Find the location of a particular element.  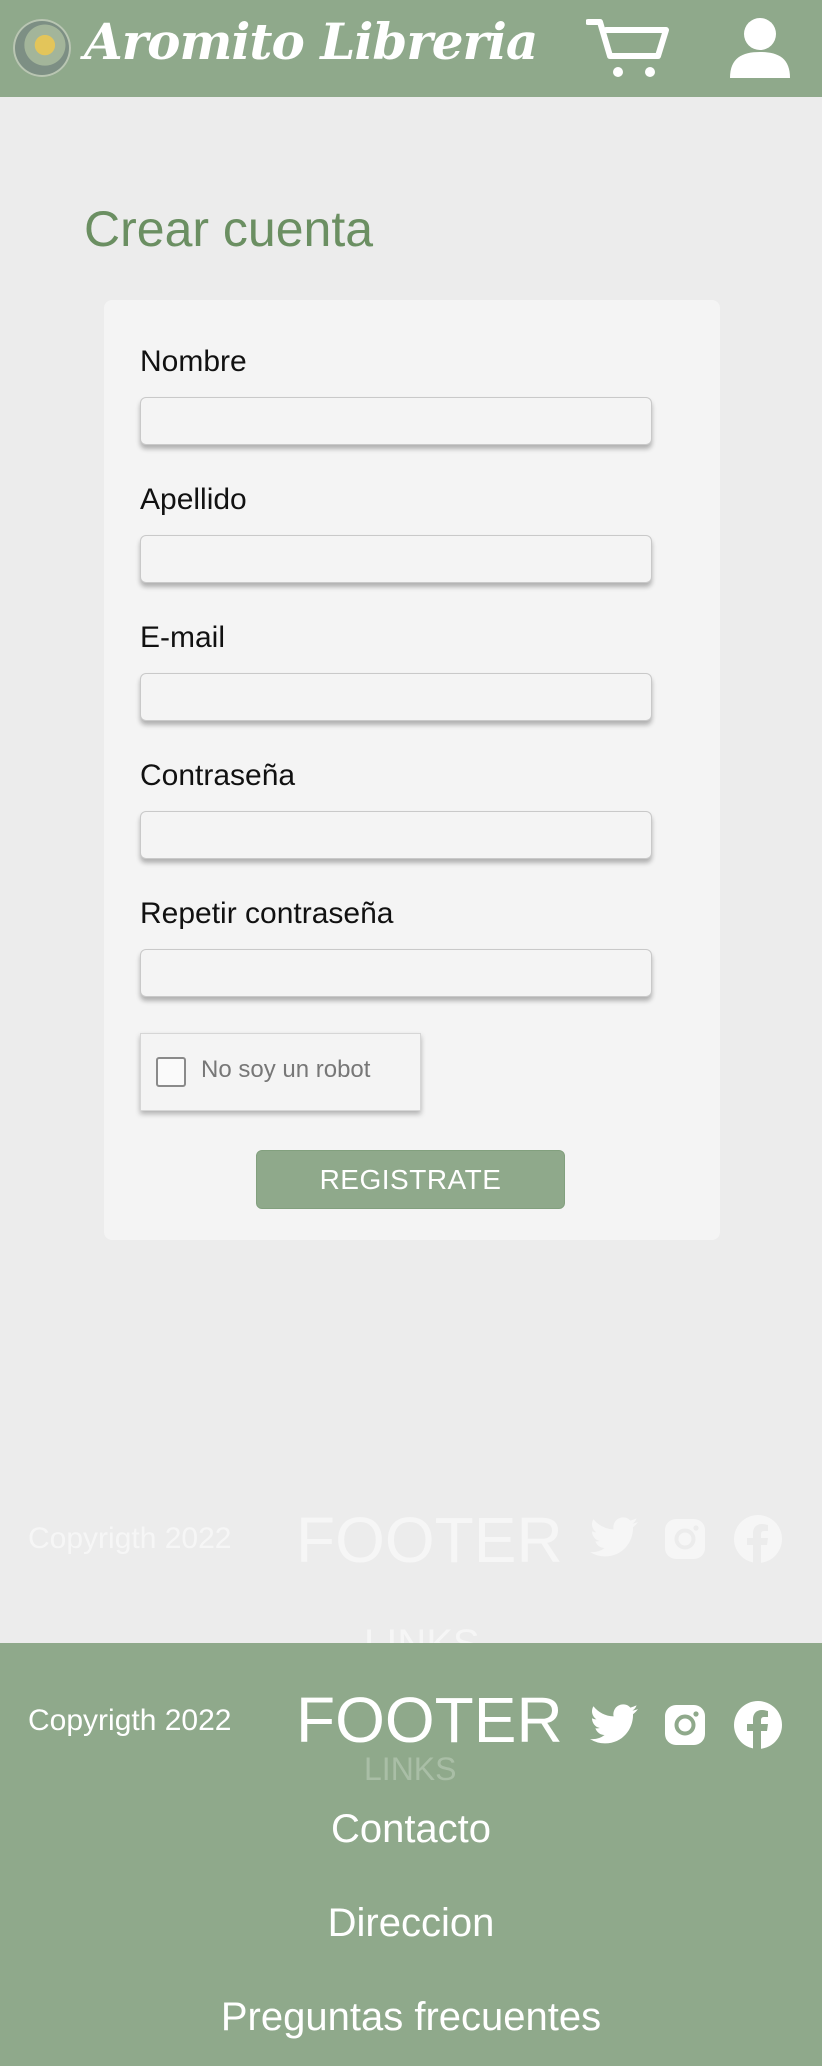

page-title: Crear cuenta is located at coordinates (229, 229).